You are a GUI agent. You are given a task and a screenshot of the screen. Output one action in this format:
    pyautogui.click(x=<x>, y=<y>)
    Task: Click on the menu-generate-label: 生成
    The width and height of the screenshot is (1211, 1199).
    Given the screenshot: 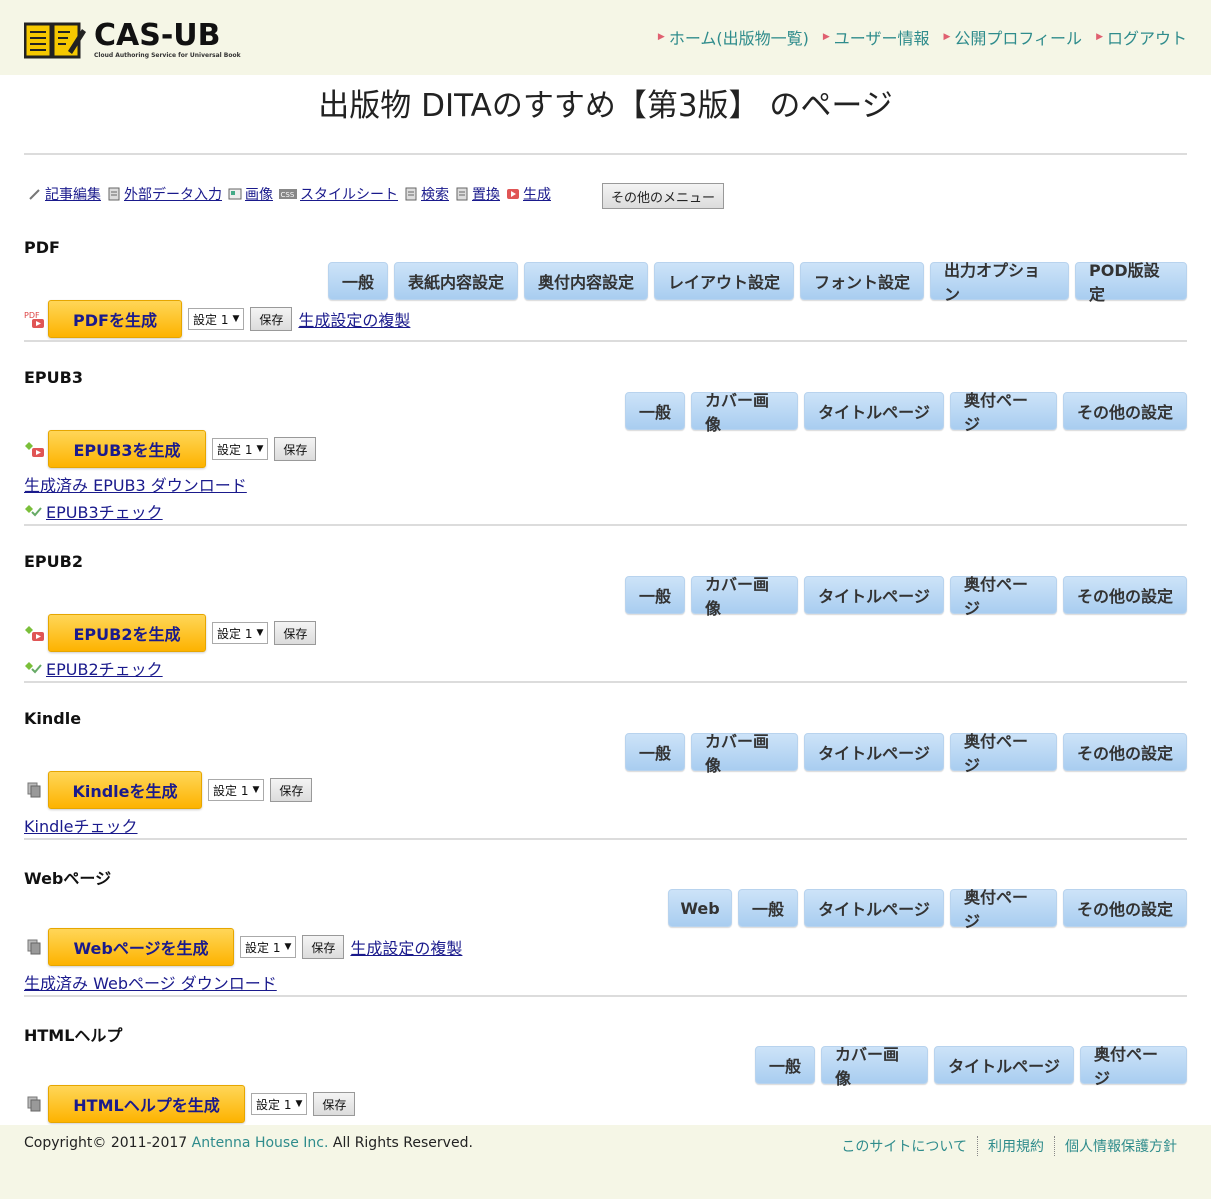 What is the action you would take?
    pyautogui.click(x=537, y=194)
    